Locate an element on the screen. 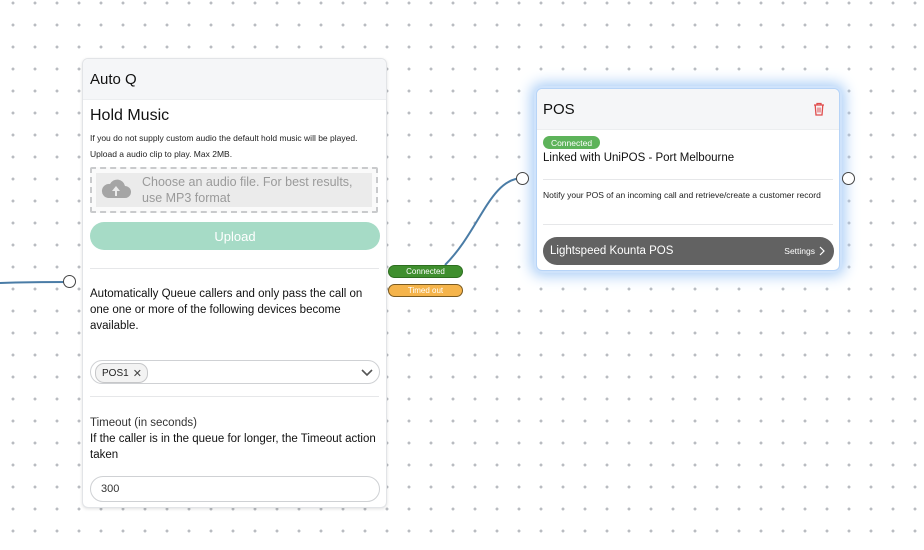 This screenshot has height=550, width=924. pos-linked-text: Linked with UniPOS - Port Melbourne is located at coordinates (639, 158).